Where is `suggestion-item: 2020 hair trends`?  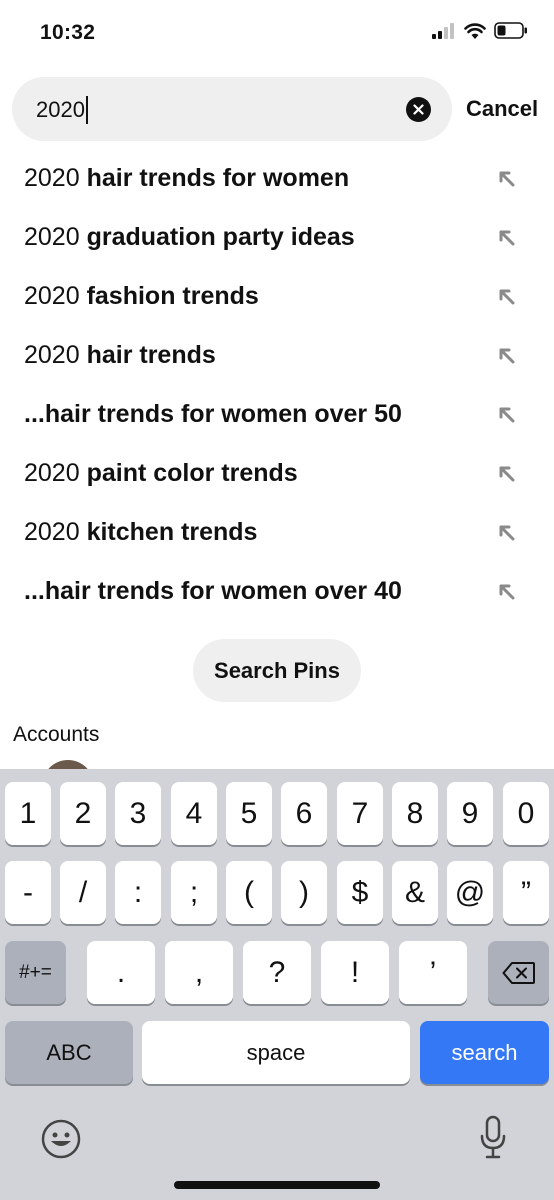
suggestion-item: 2020 hair trends is located at coordinates (277, 355).